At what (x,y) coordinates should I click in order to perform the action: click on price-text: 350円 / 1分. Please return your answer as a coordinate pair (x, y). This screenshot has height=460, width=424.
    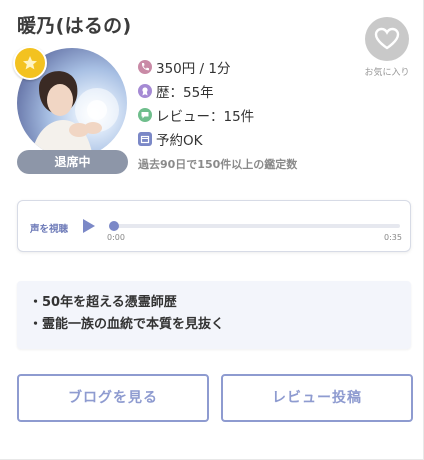
    Looking at the image, I should click on (193, 69).